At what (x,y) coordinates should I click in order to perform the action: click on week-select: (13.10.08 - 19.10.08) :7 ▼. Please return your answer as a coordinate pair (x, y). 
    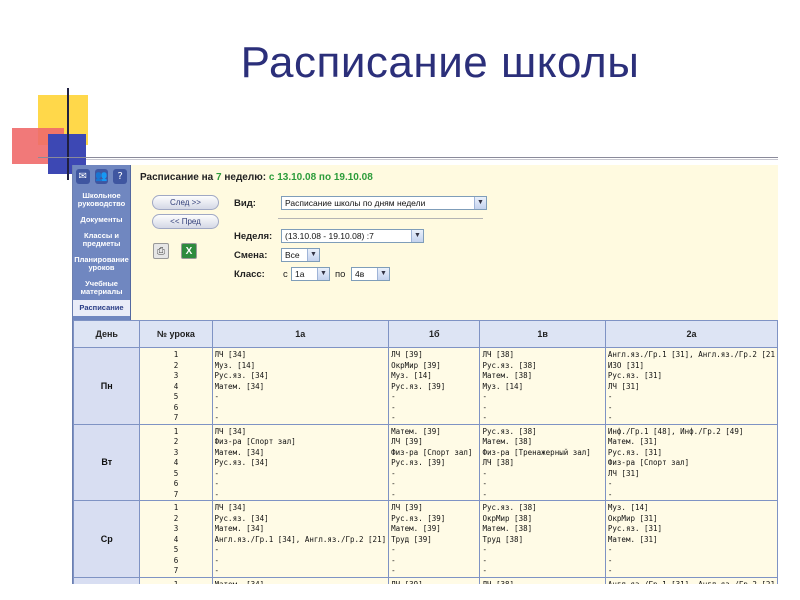
    Looking at the image, I should click on (352, 236).